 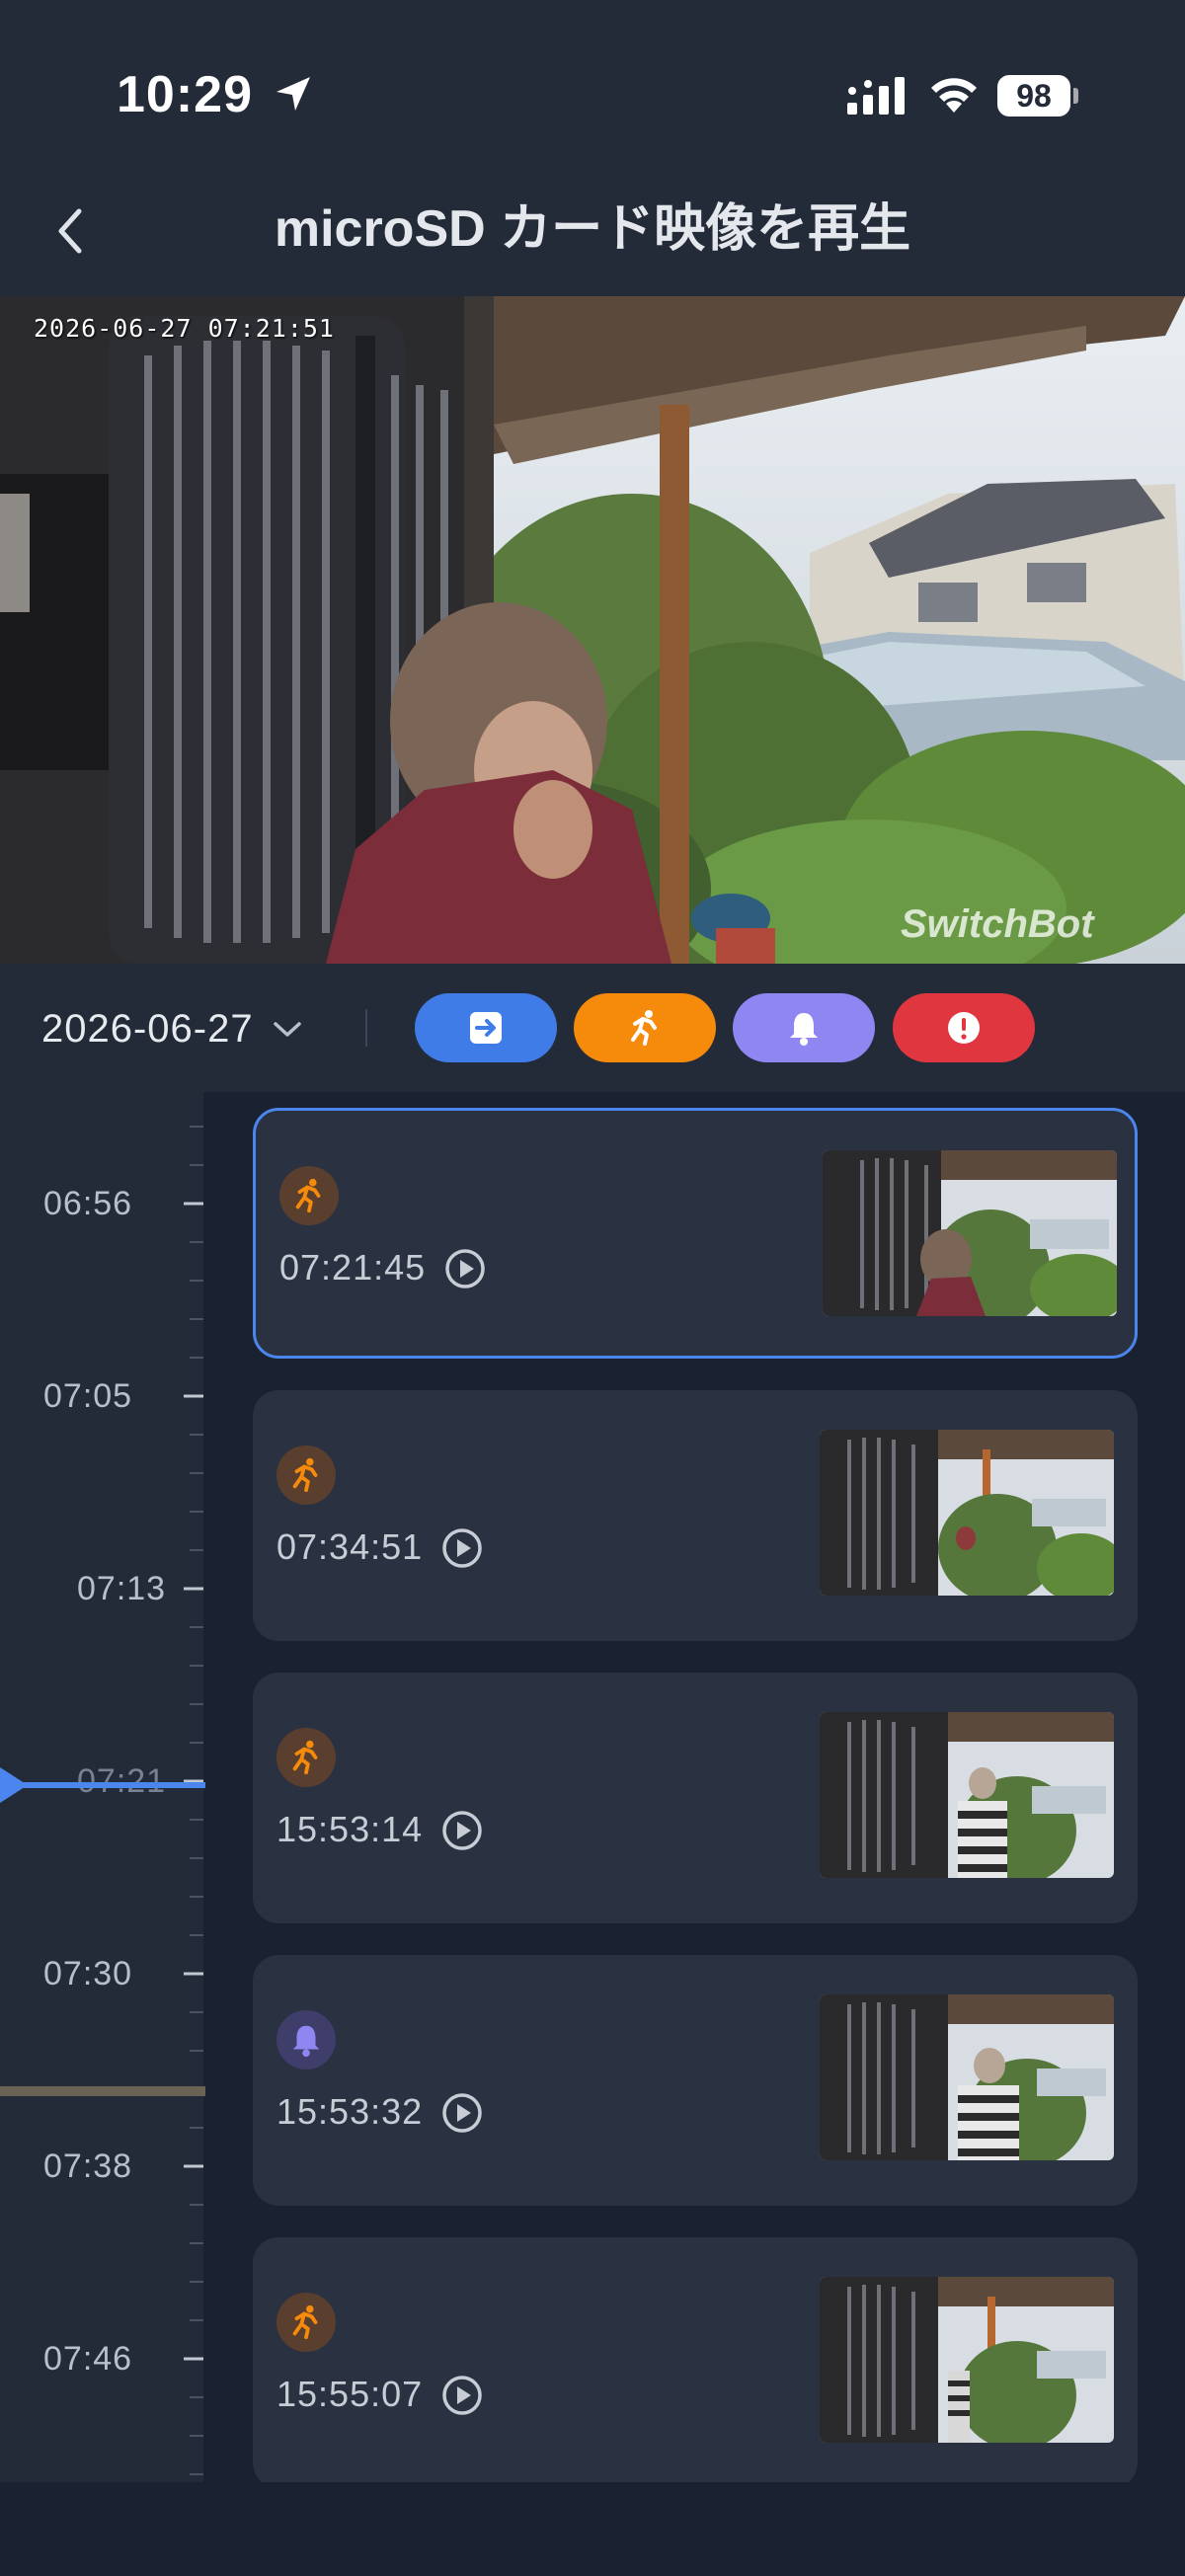 I want to click on bottom-safe-area, so click(x=592, y=2529).